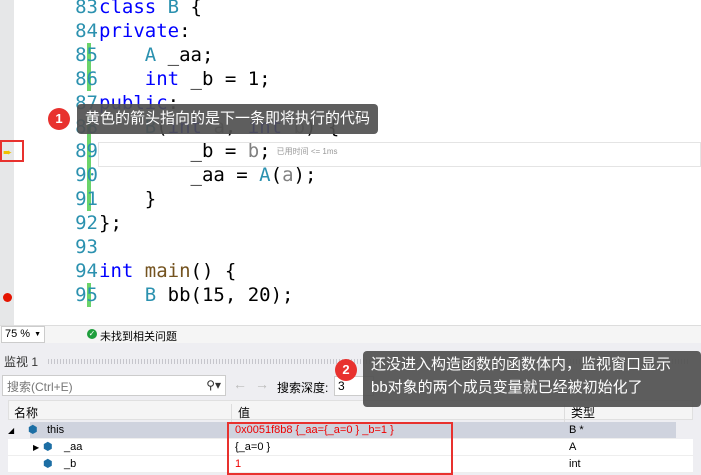  What do you see at coordinates (350, 247) in the screenshot?
I see `code-line: 93` at bounding box center [350, 247].